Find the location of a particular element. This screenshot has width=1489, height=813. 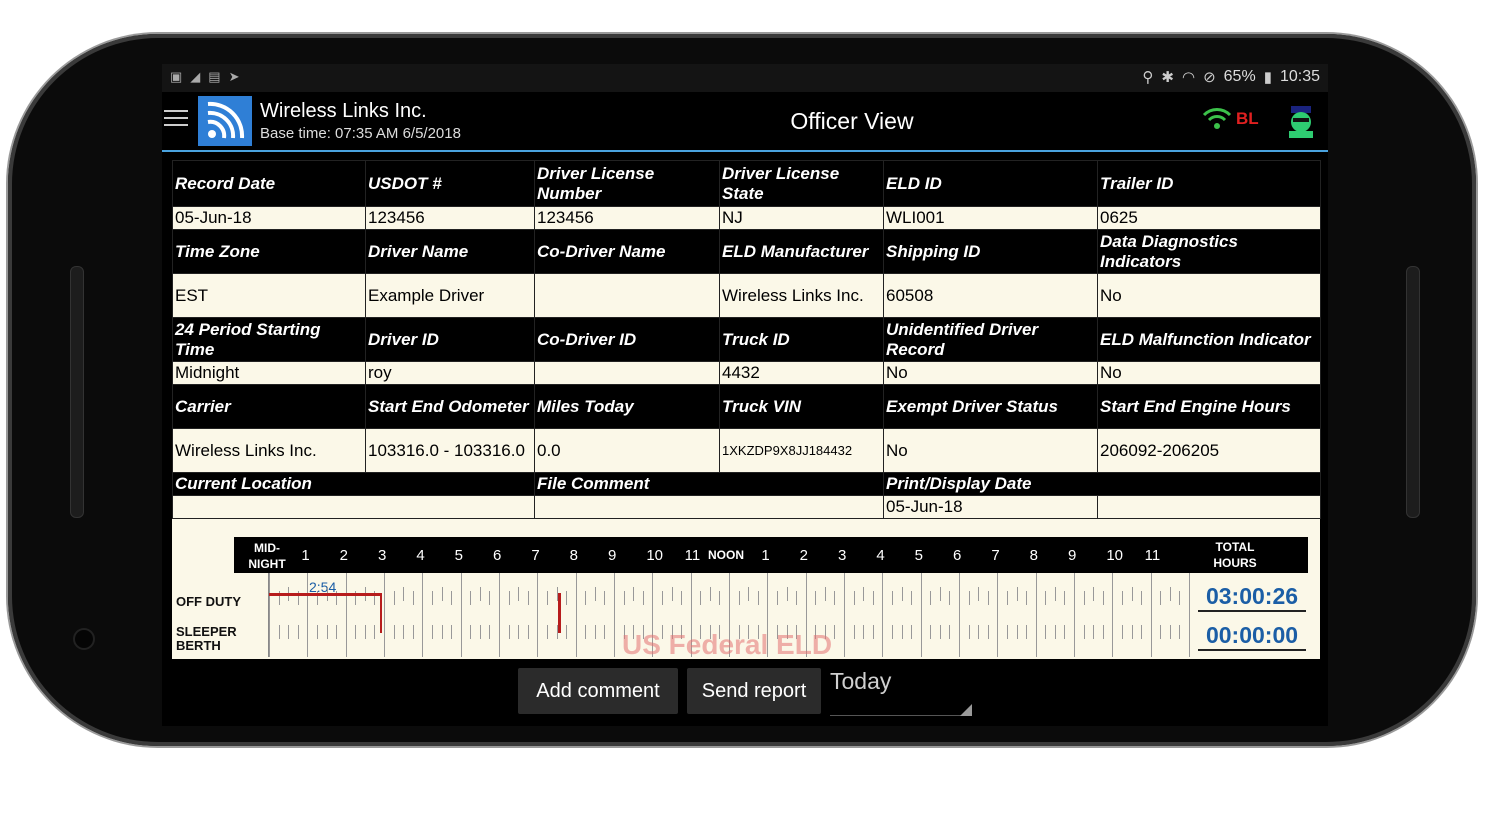

header-usdot: USDOT # is located at coordinates (450, 183).